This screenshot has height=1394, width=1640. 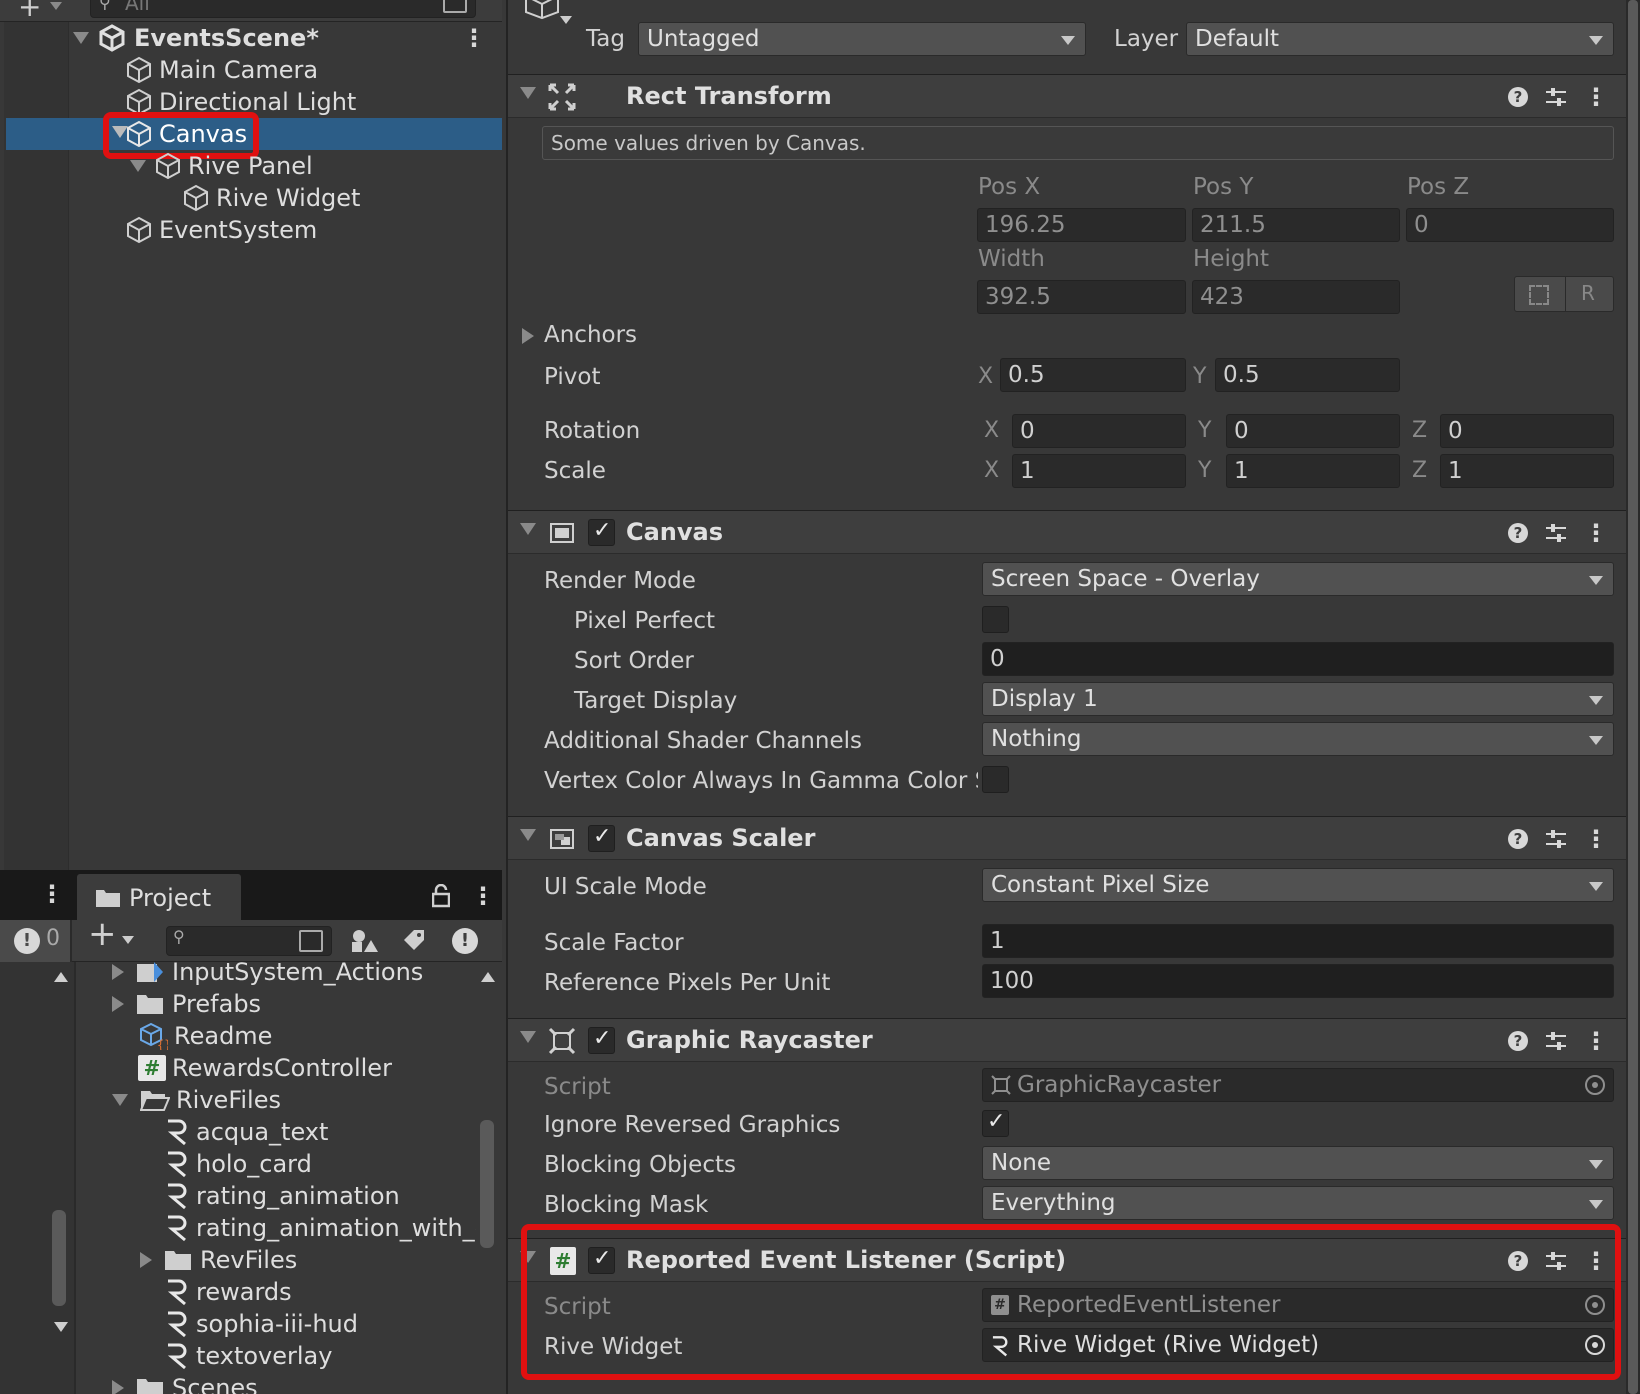 What do you see at coordinates (1313, 431) in the screenshot?
I see `rotation-y-field: 0` at bounding box center [1313, 431].